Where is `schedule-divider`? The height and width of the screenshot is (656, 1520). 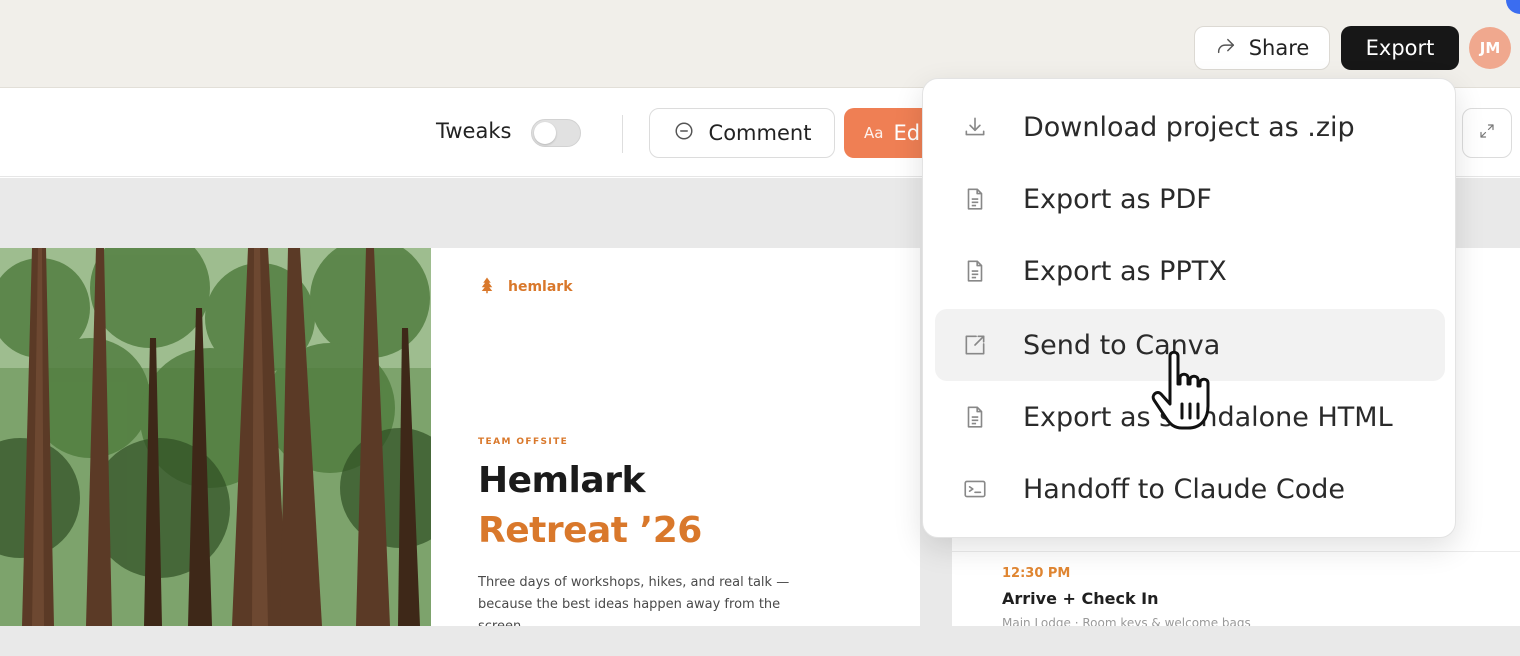
schedule-divider is located at coordinates (1236, 551).